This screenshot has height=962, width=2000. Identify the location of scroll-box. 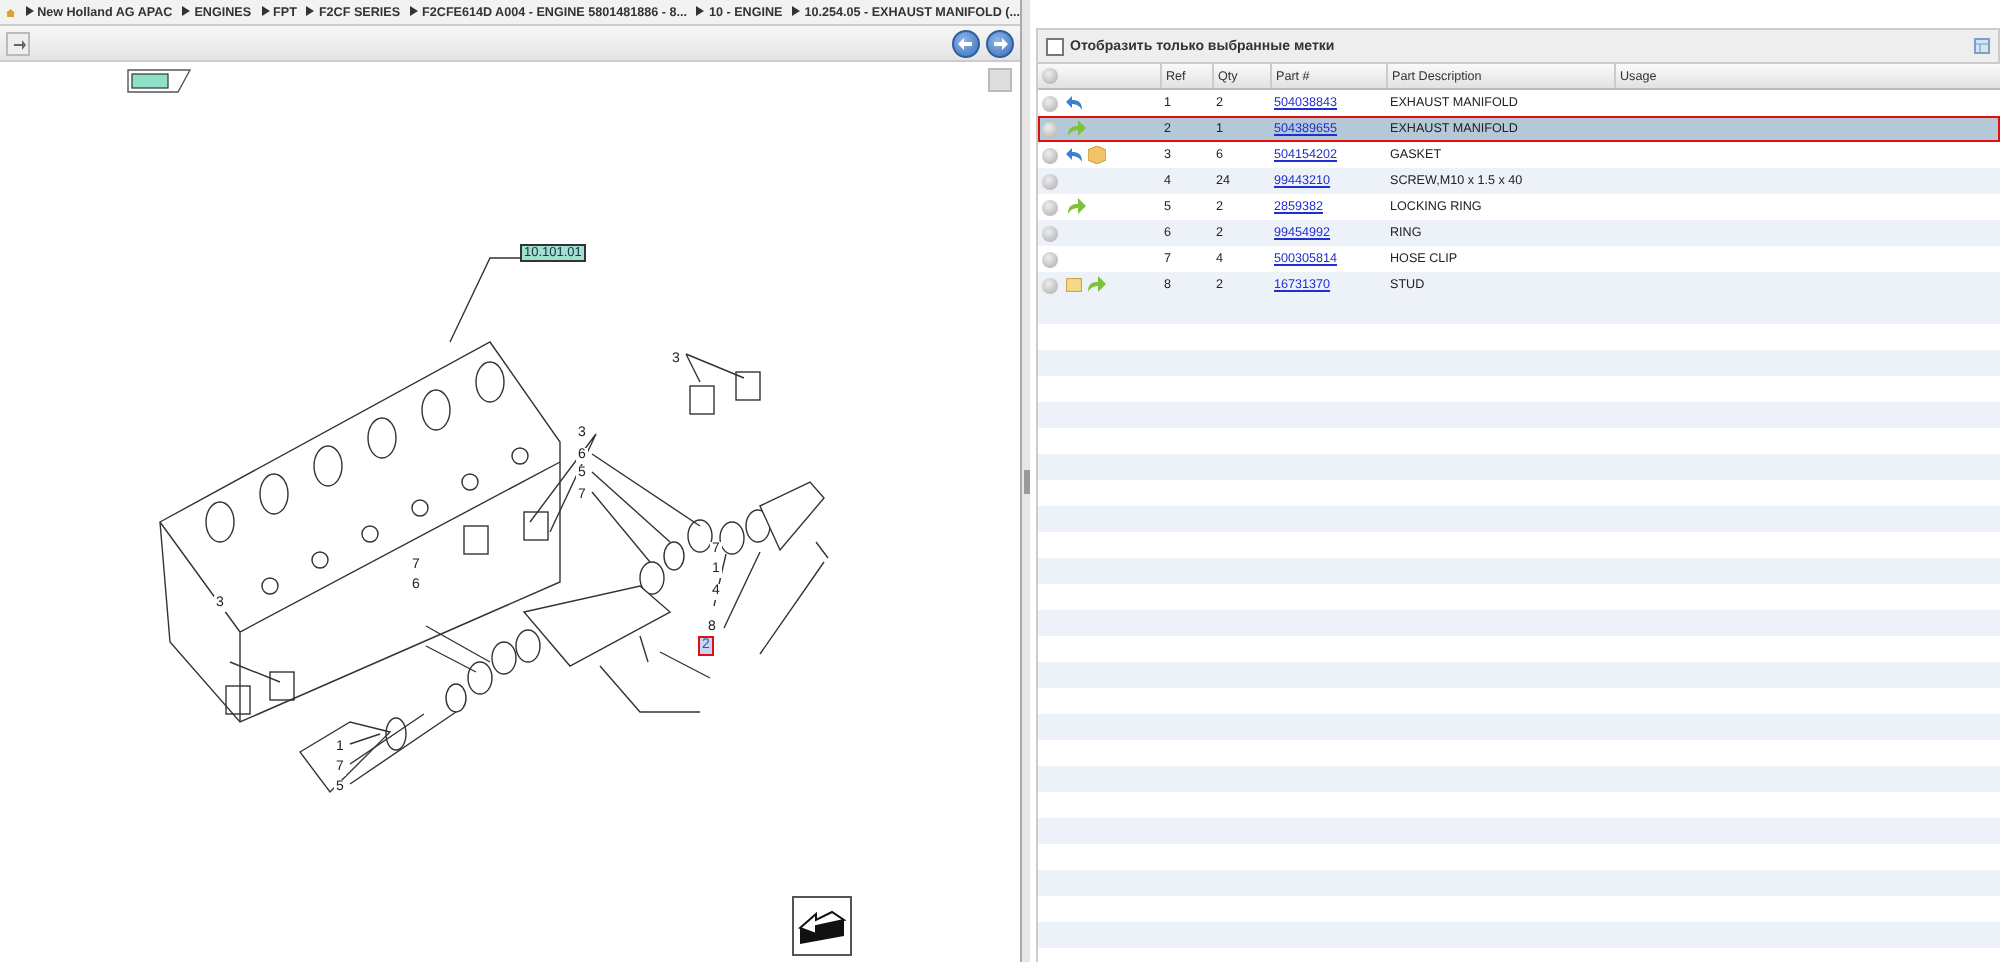
(1000, 80).